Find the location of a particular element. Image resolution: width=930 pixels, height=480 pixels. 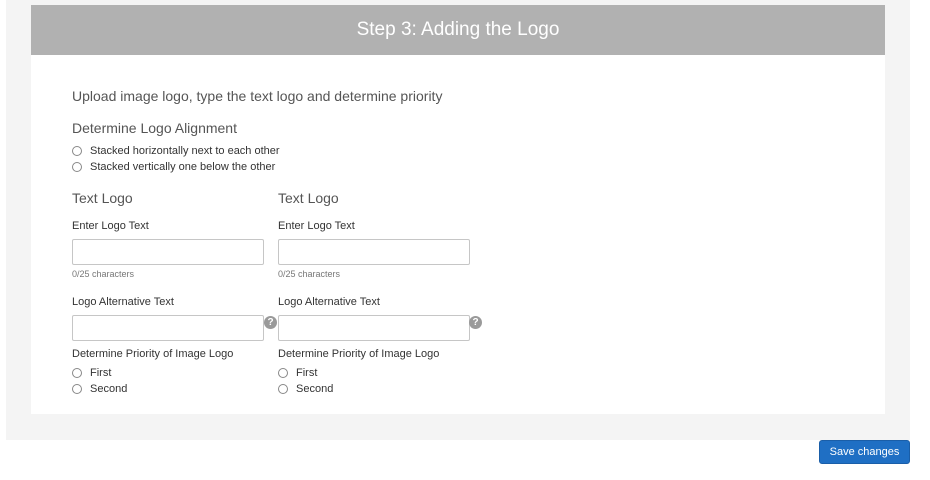

alignment-option-vertical: Stacked vertically one below the other is located at coordinates (173, 167).